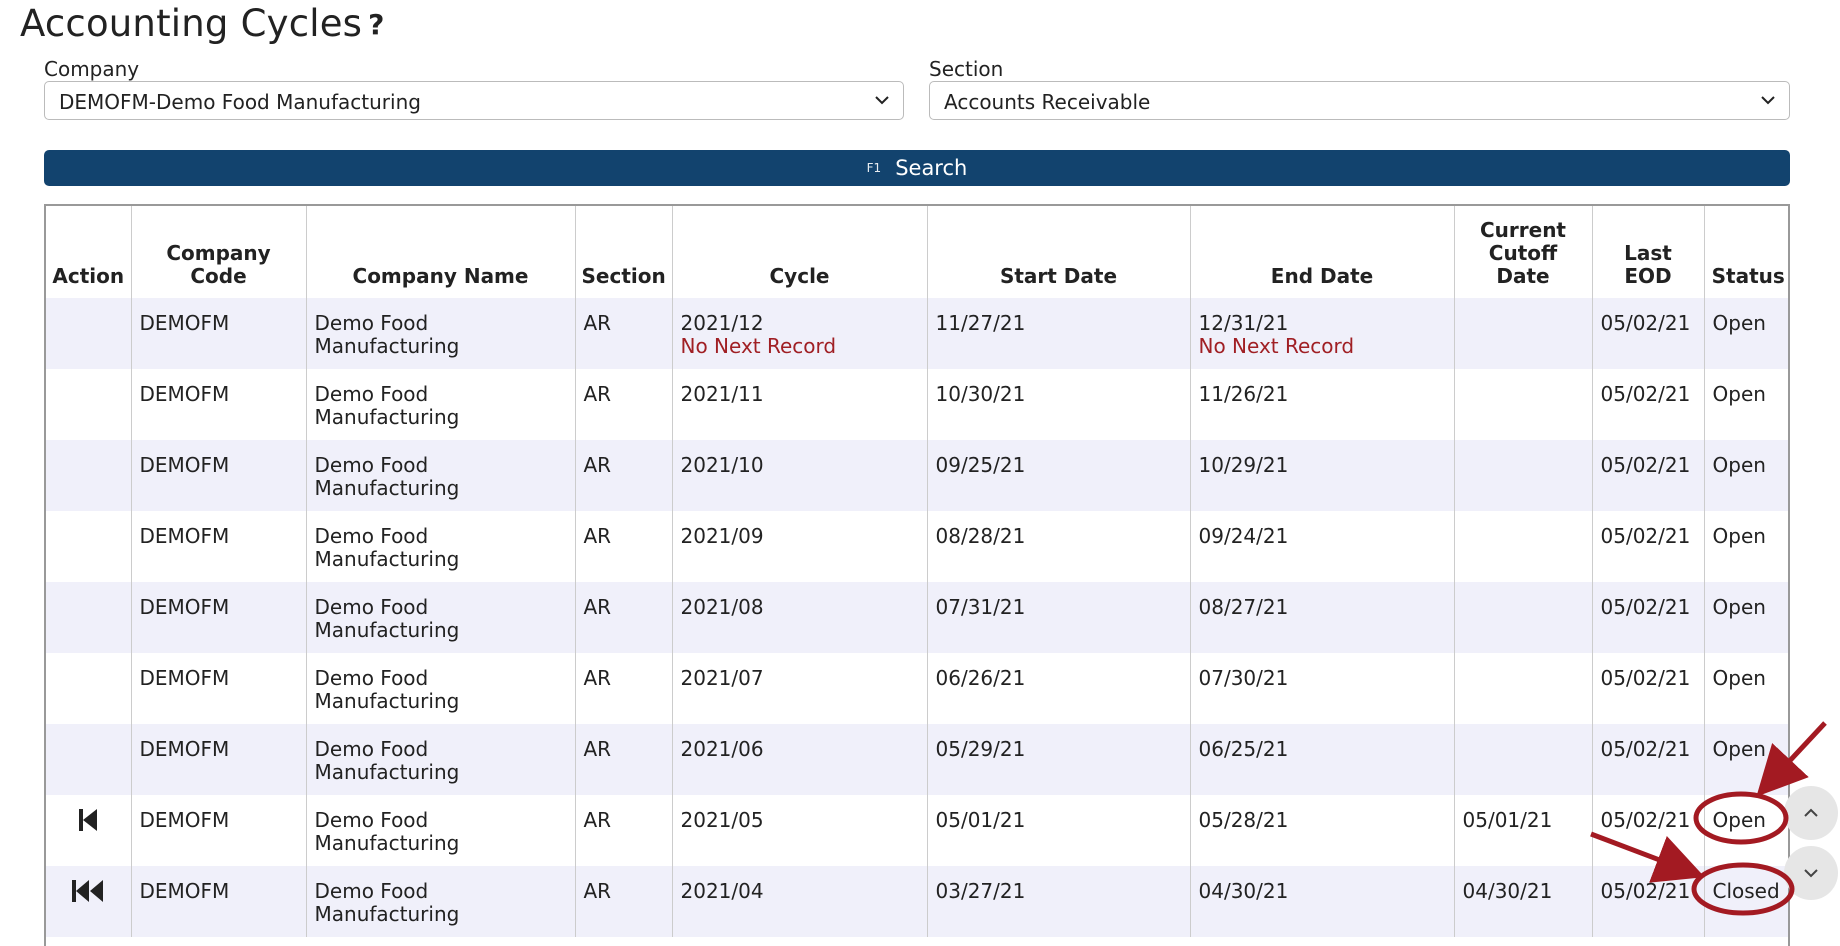  What do you see at coordinates (1791, 759) in the screenshot?
I see `arrow-to-open-status` at bounding box center [1791, 759].